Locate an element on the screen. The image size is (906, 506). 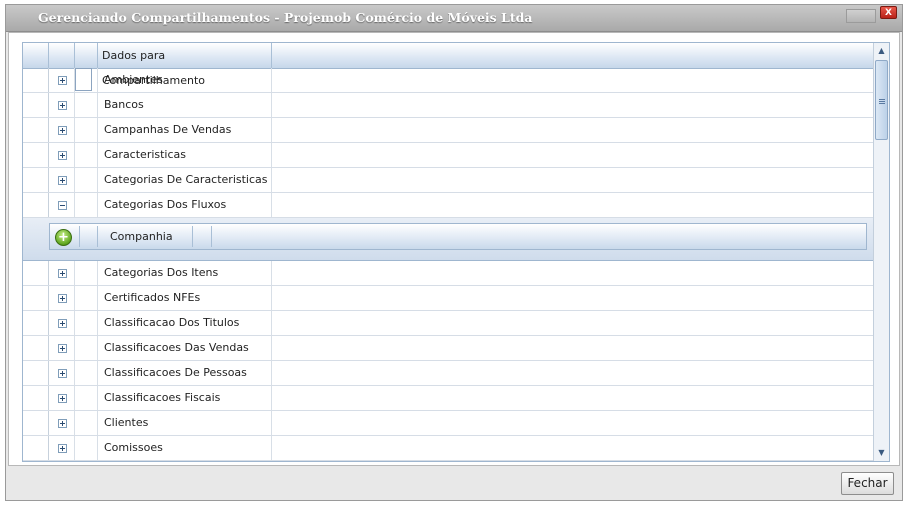
table-row: Categorias Dos Itens is located at coordinates (448, 273).